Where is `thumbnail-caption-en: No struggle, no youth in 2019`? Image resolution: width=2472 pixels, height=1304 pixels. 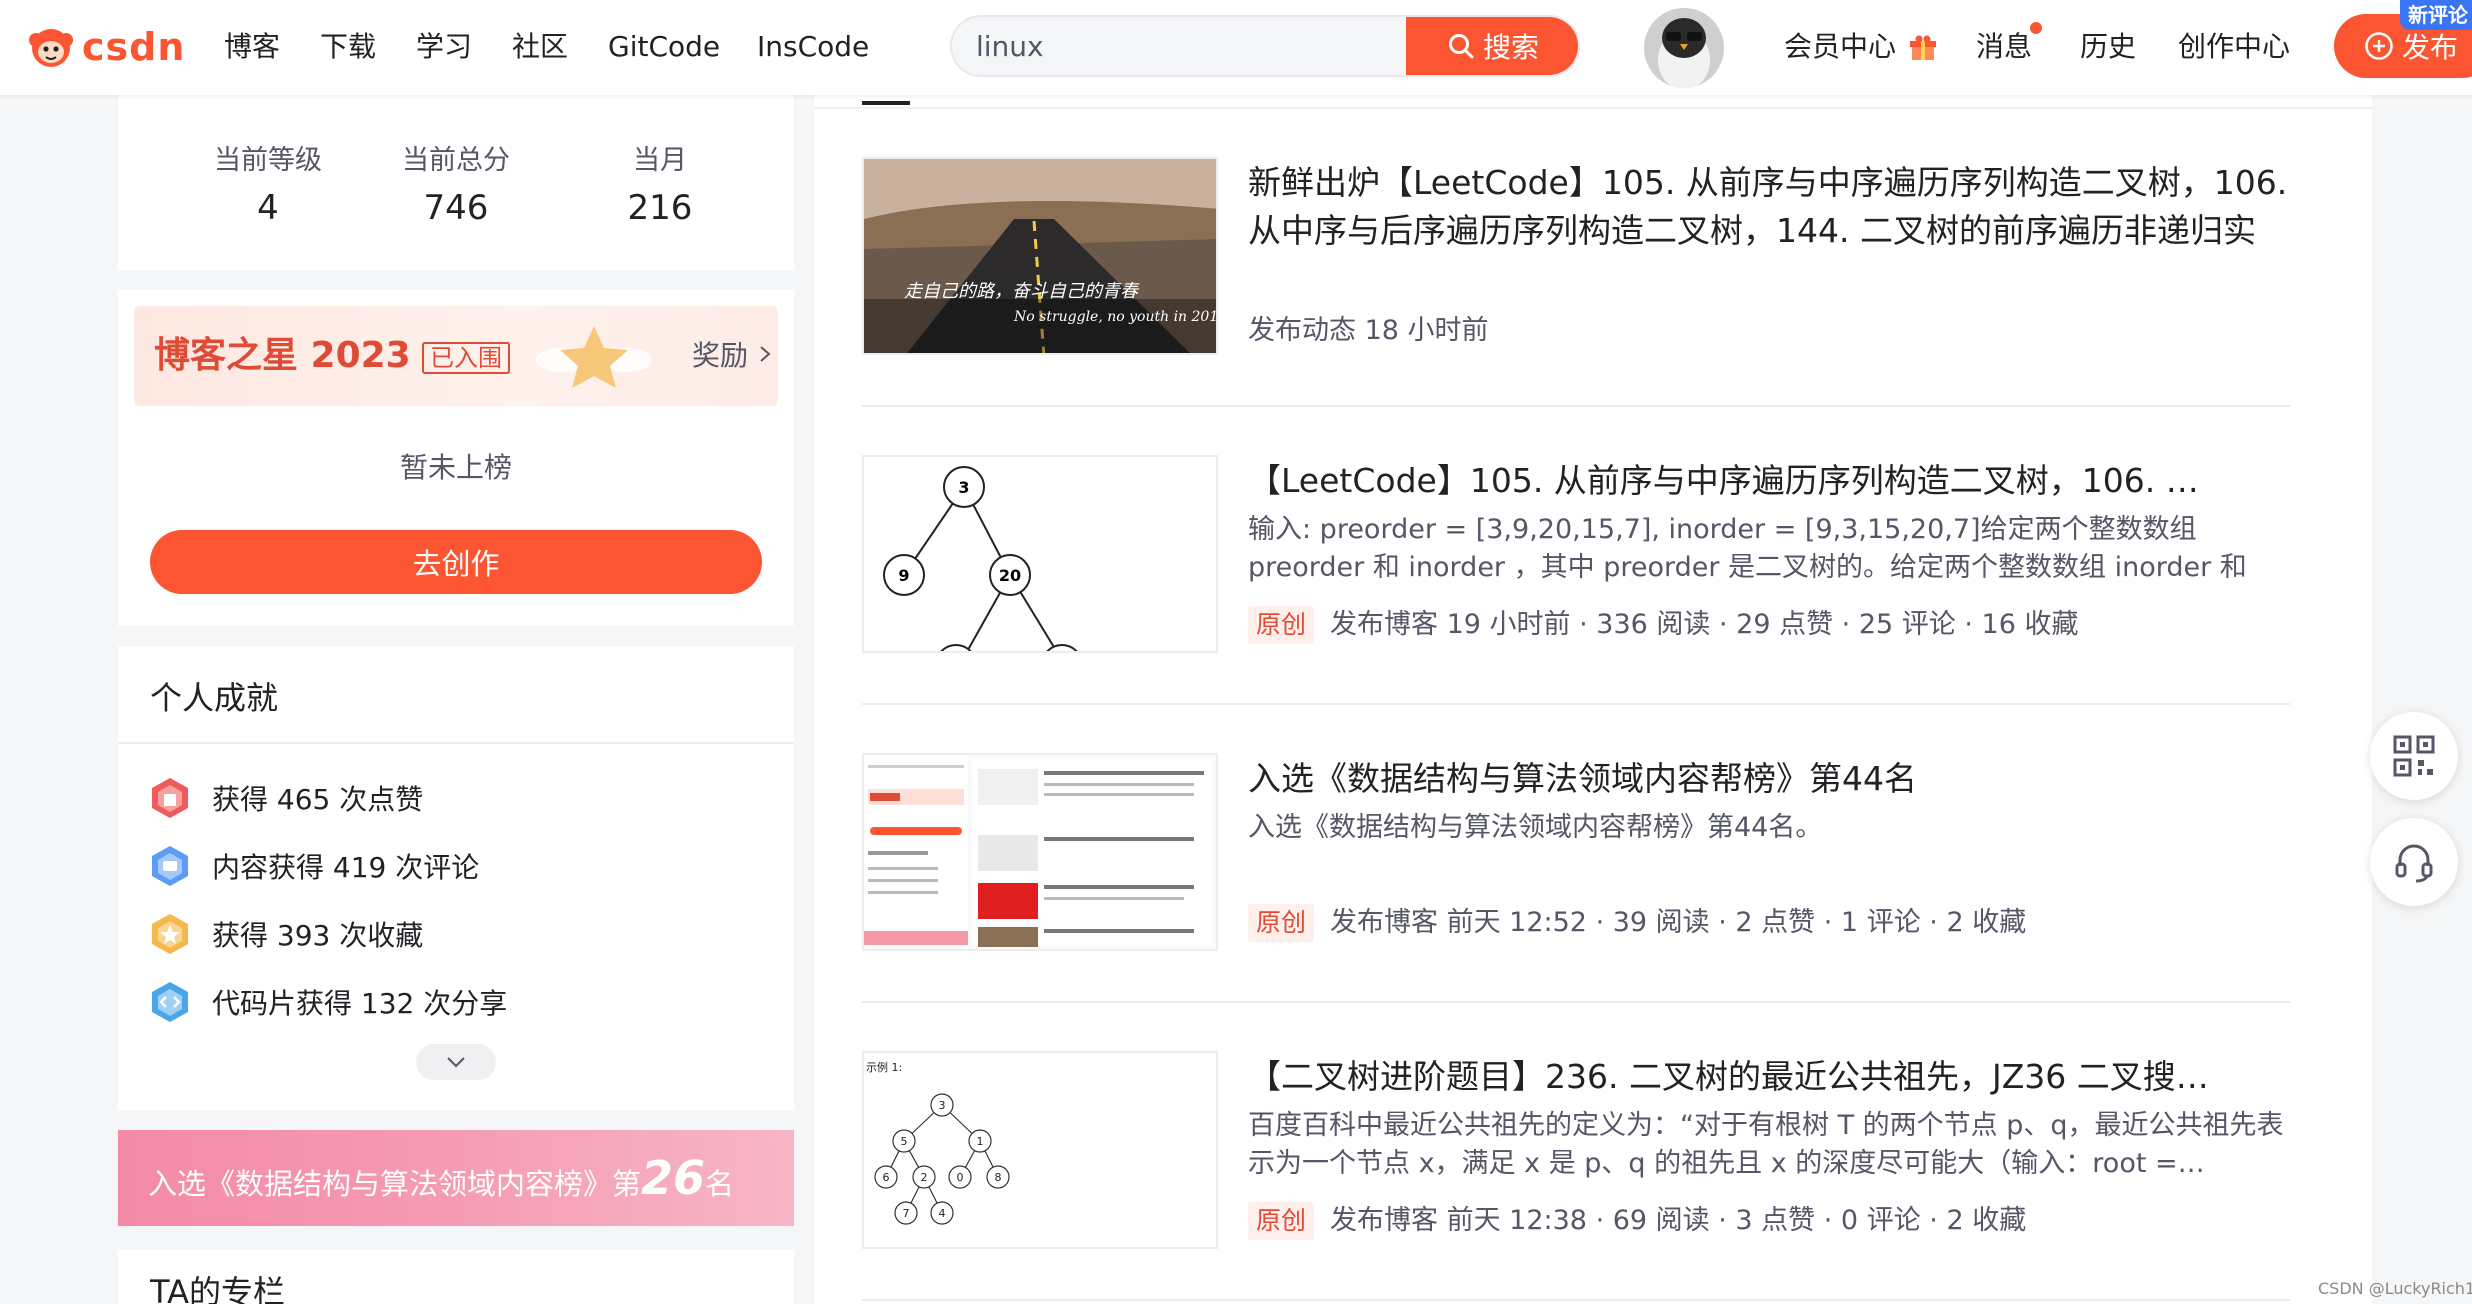
thumbnail-caption-en: No struggle, no youth in 2019 is located at coordinates (1116, 317).